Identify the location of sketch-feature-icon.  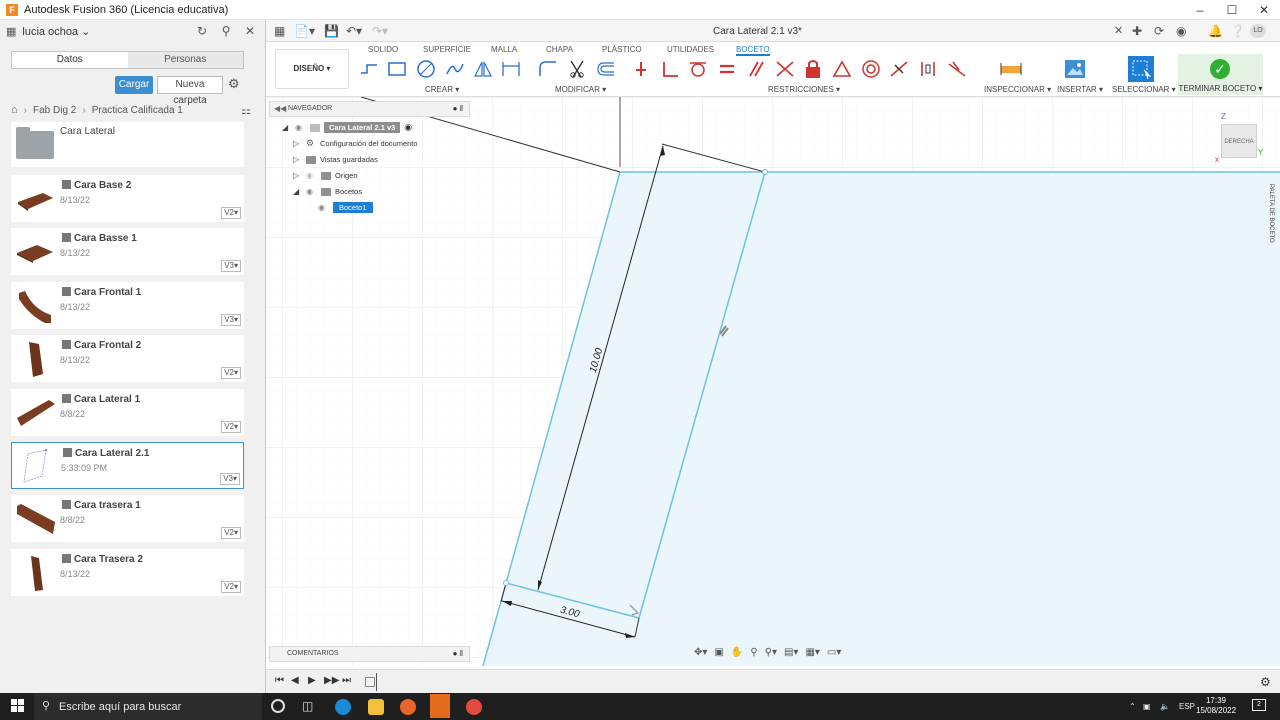
(370, 682).